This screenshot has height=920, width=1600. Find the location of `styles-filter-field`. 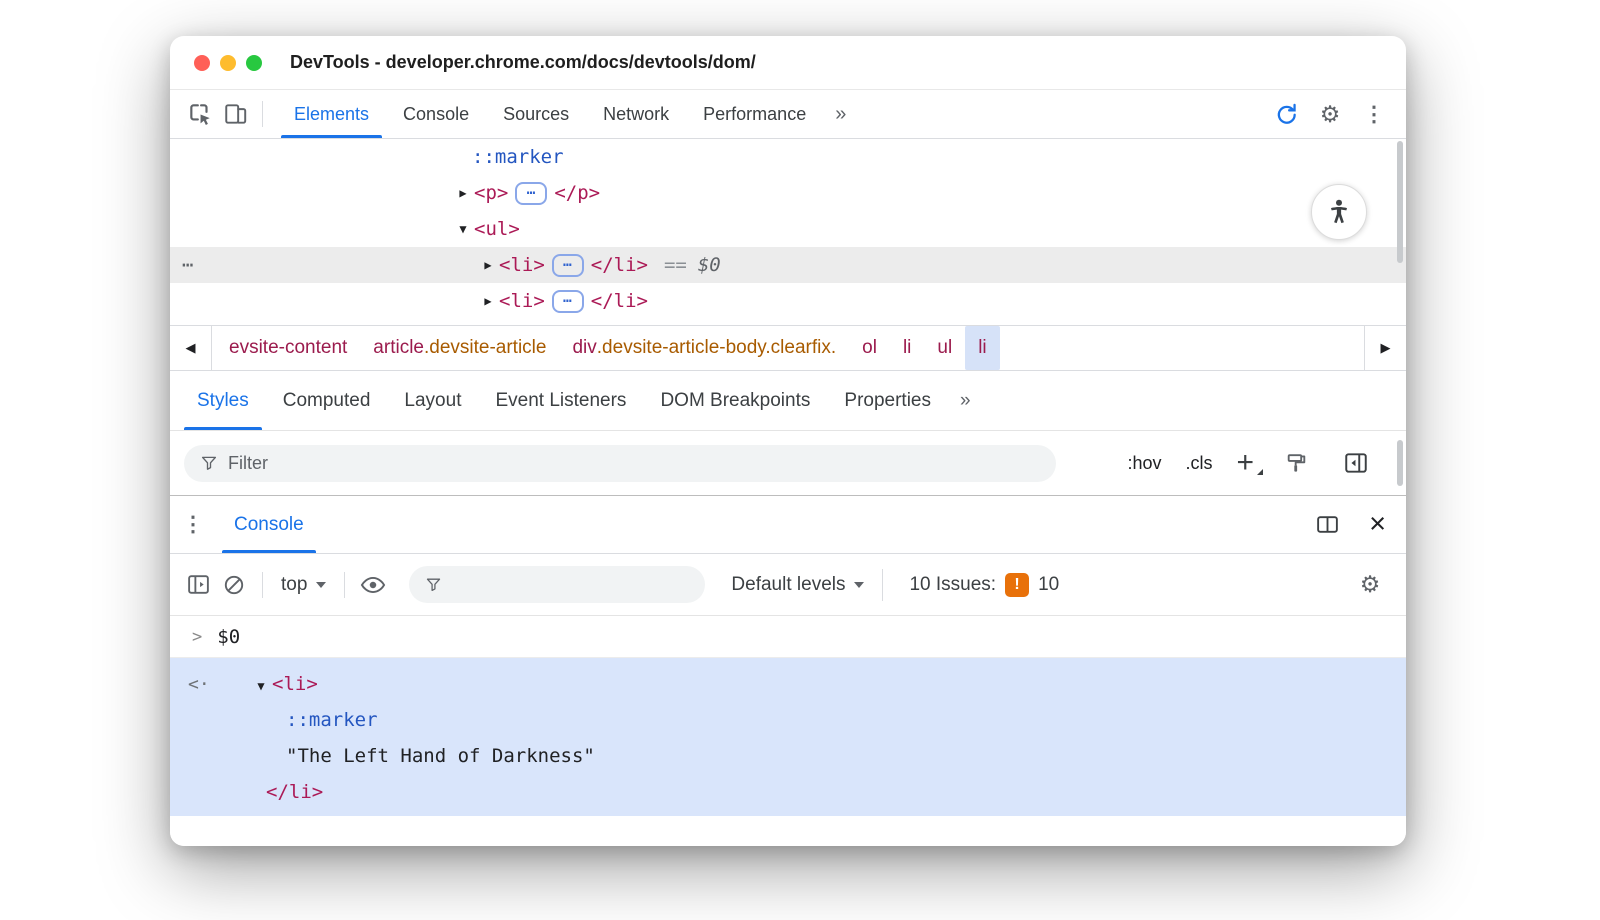

styles-filter-field is located at coordinates (620, 463).